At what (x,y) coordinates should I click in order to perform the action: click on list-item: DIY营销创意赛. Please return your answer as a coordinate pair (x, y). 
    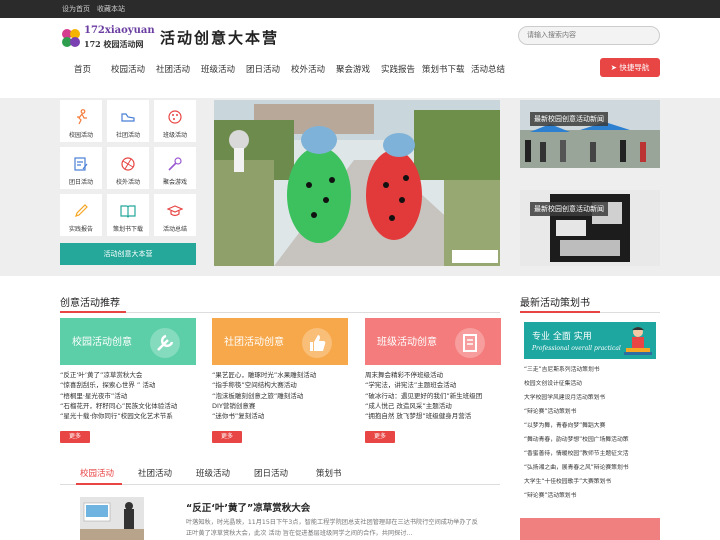
    Looking at the image, I should click on (280, 406).